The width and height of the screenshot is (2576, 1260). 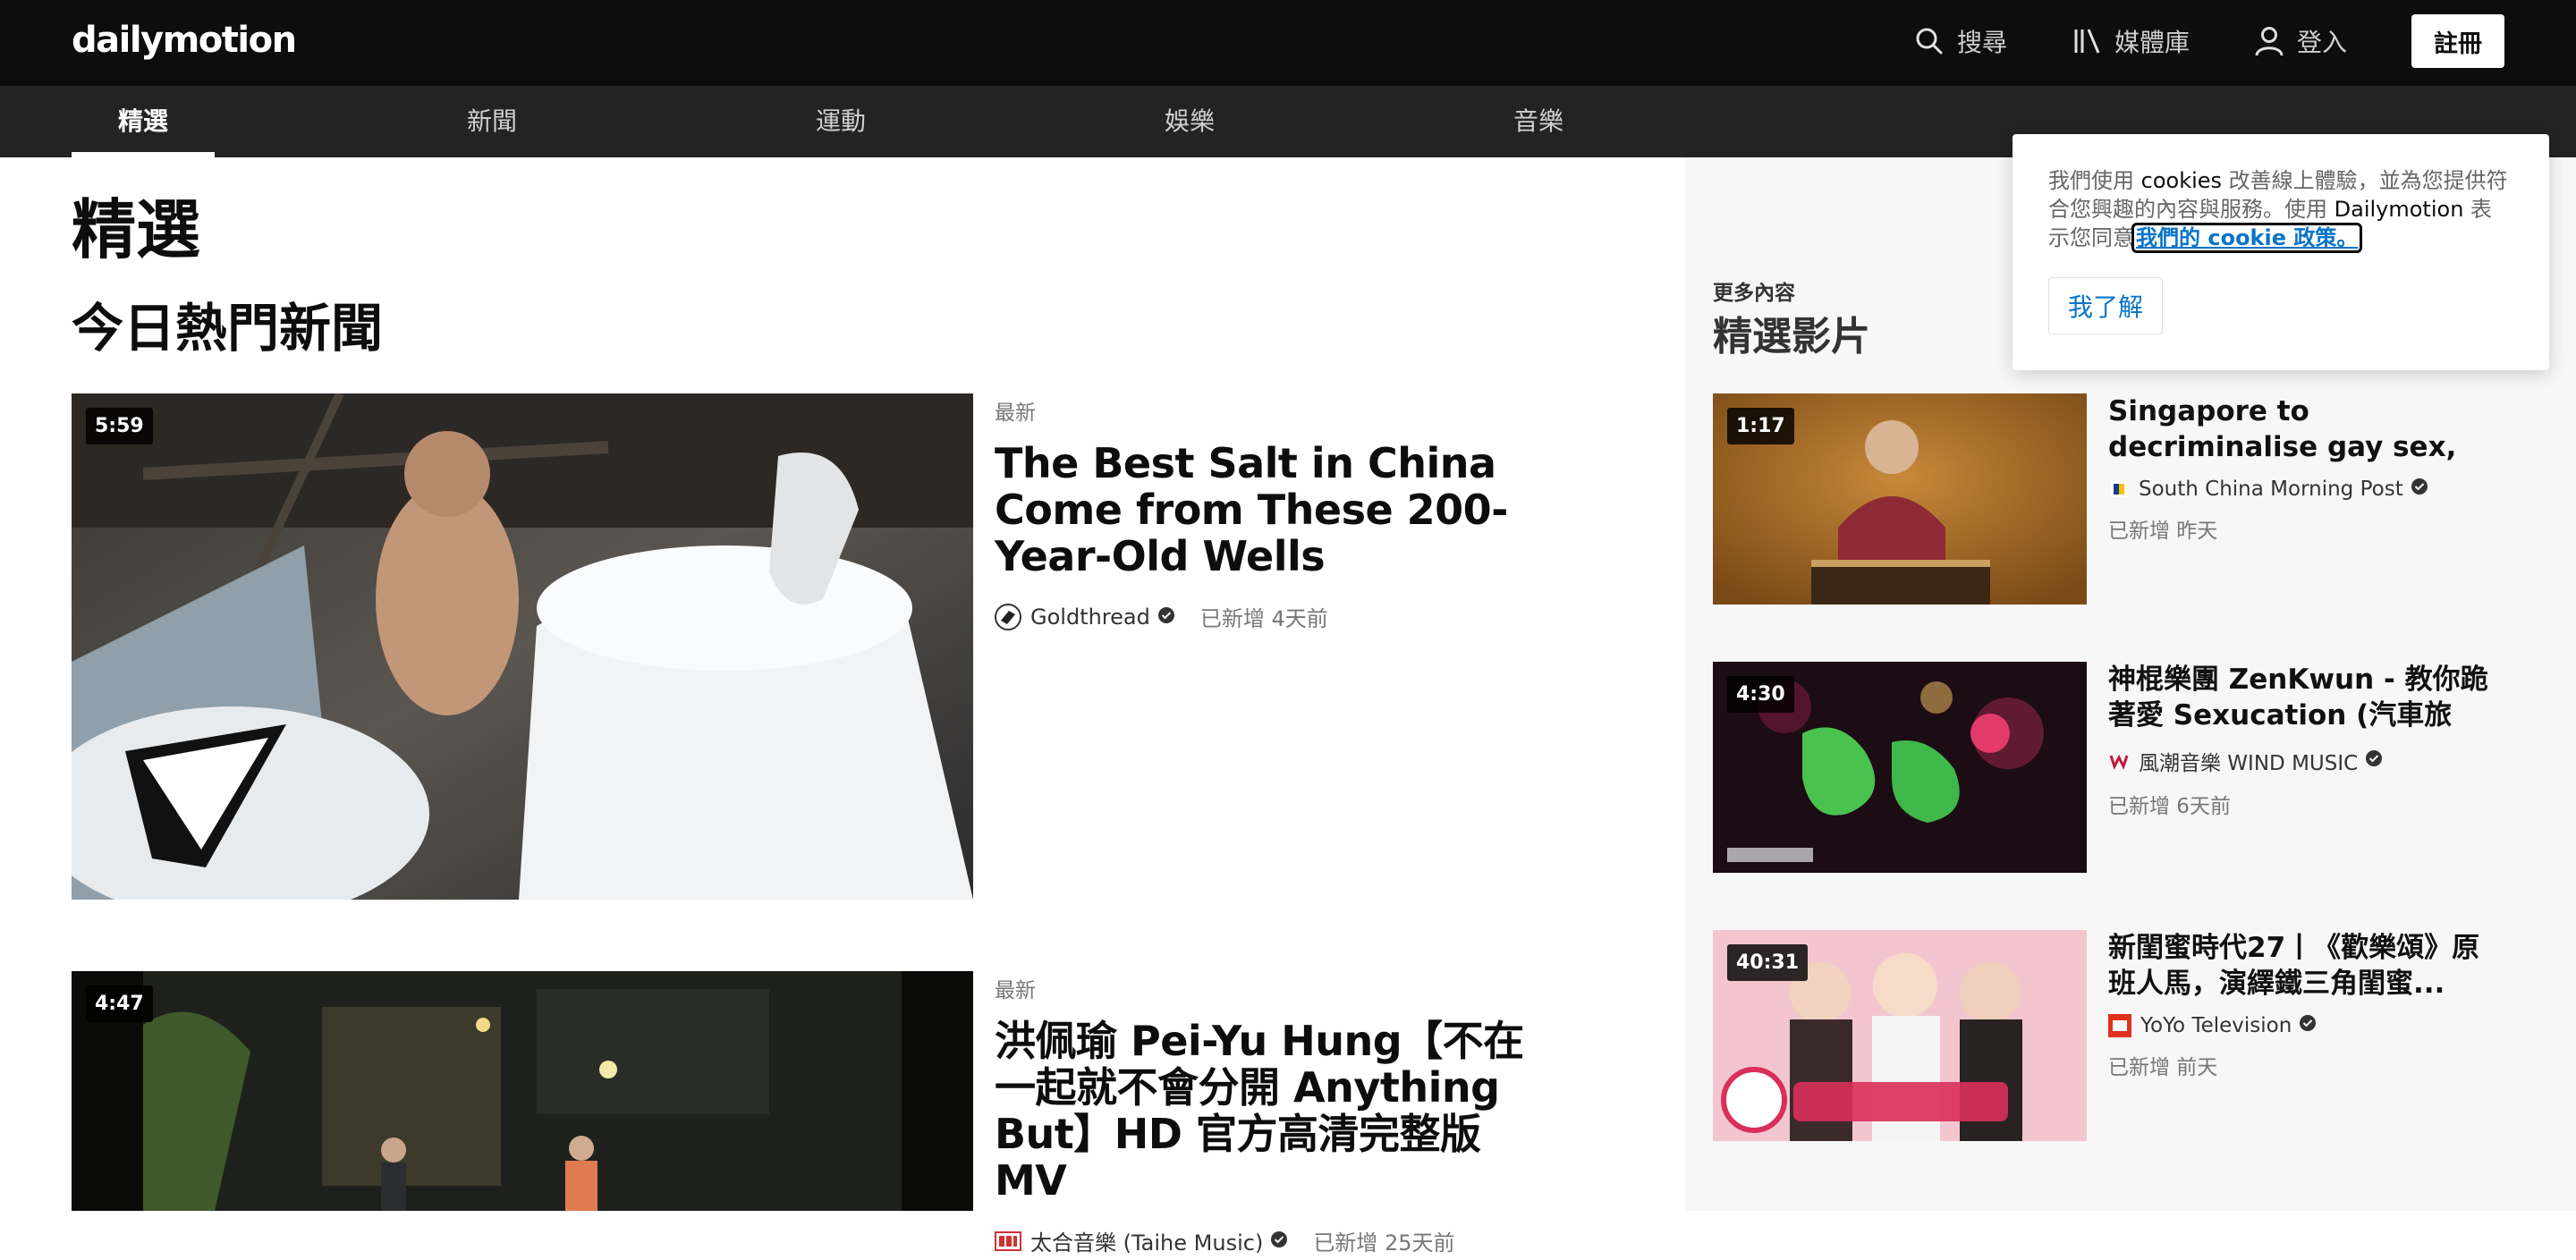 I want to click on sidebar-title: 精選影片, so click(x=1791, y=336).